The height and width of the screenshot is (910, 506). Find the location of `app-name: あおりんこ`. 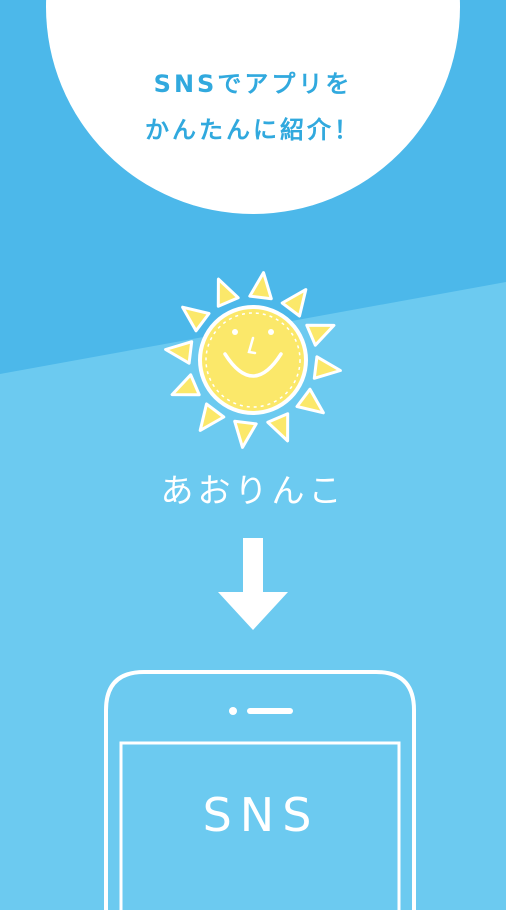

app-name: あおりんこ is located at coordinates (253, 490).